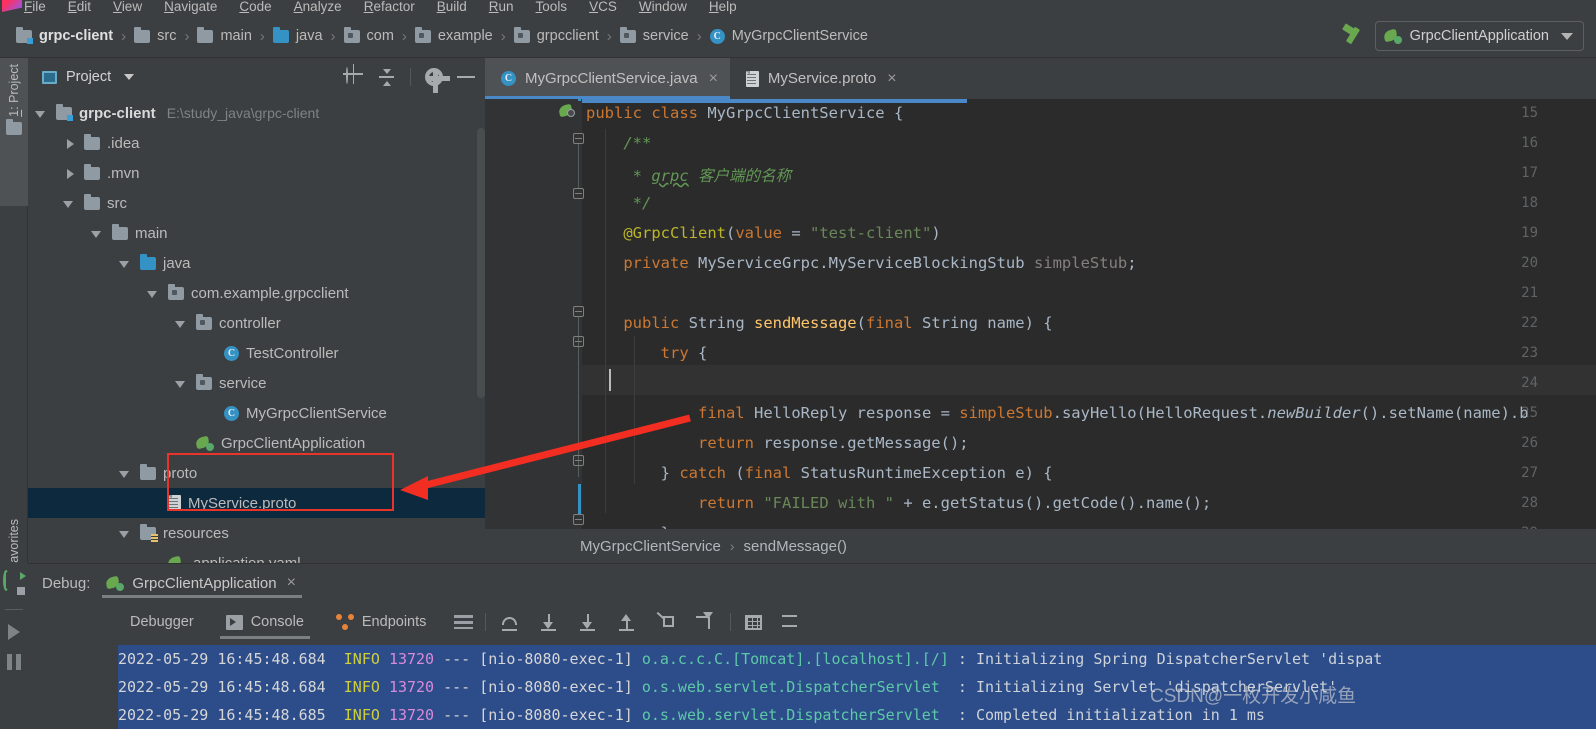 This screenshot has height=729, width=1596. I want to click on tree-node-main: main, so click(256, 233).